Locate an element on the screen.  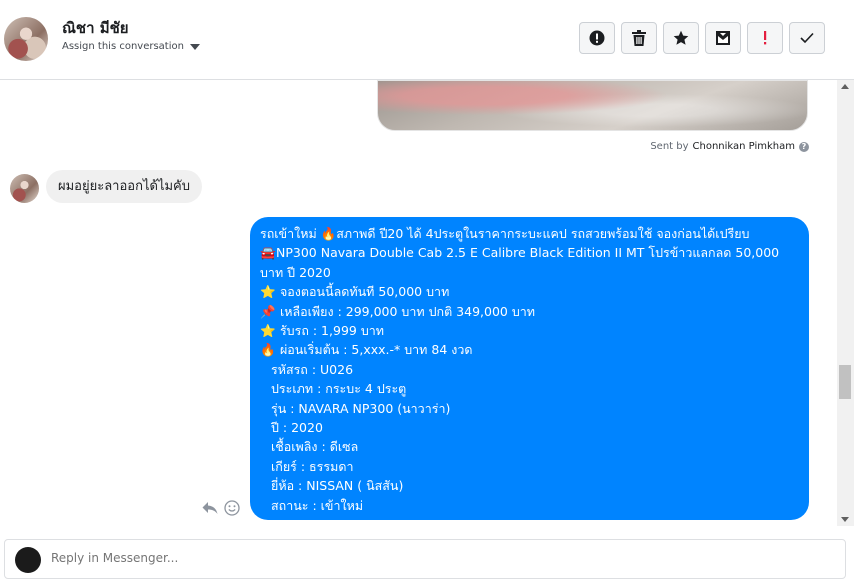
message-line: ⭐ รับรถ : 1,999 บาท is located at coordinates (529, 330).